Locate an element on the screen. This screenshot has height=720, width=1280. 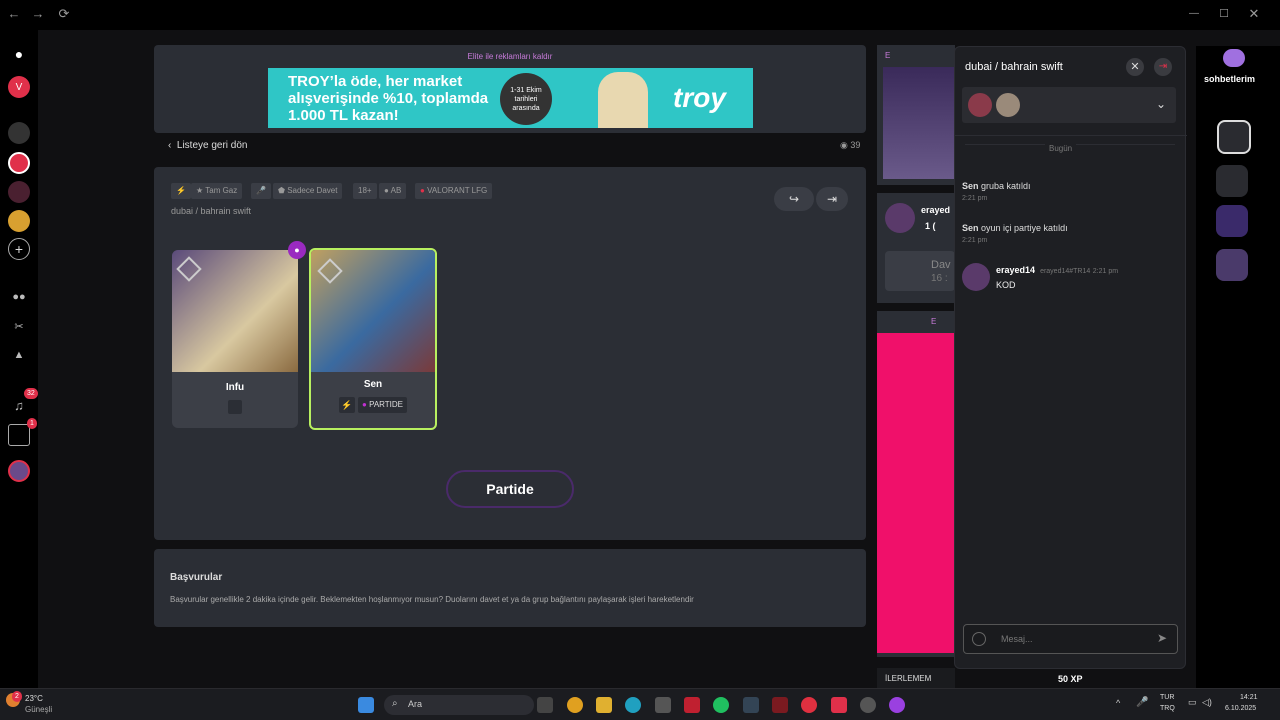
clock-date: 6.10.2025 is located at coordinates (1240, 708).